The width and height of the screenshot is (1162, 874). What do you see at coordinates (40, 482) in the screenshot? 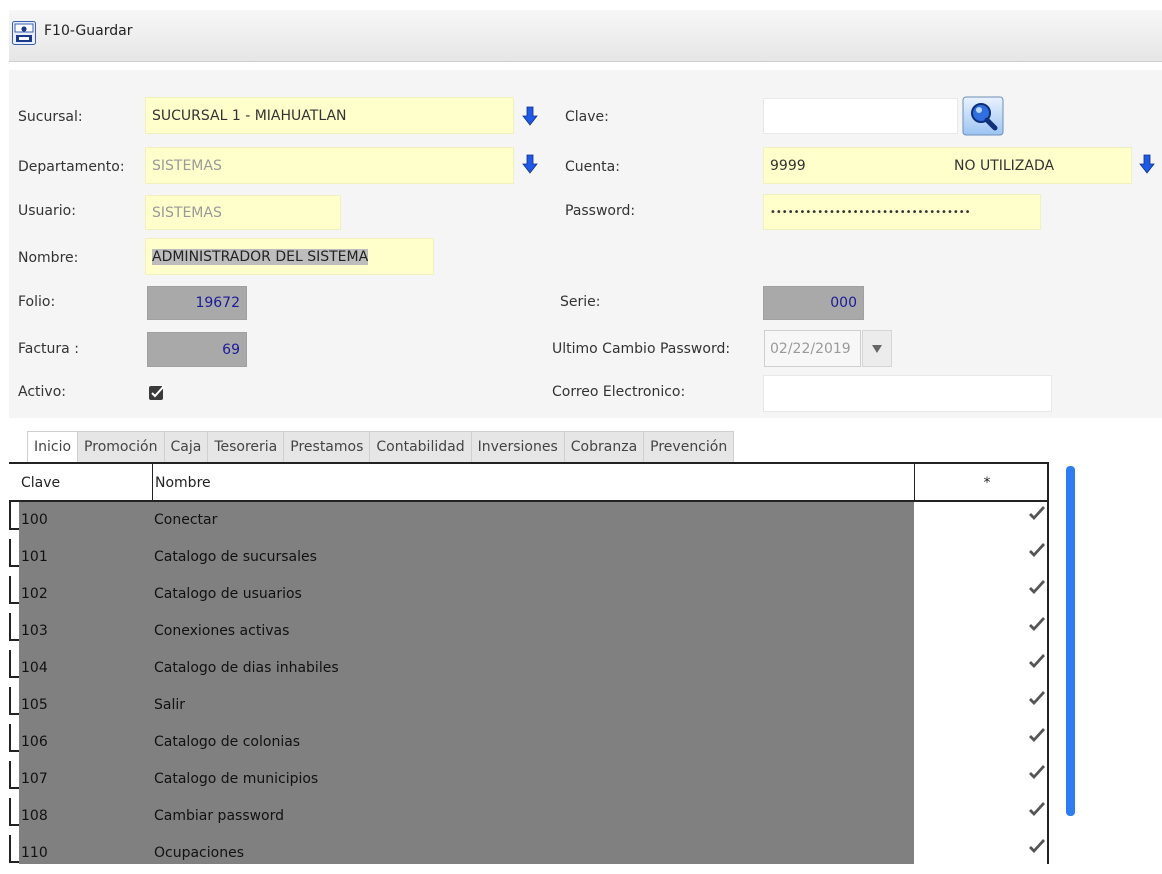
I see `column-header-clave: Clave` at bounding box center [40, 482].